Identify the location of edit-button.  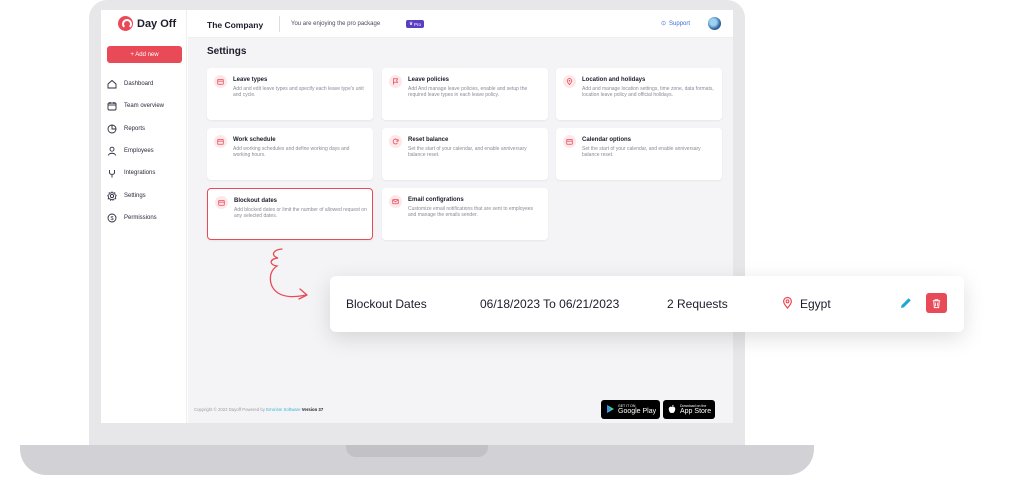
(906, 303).